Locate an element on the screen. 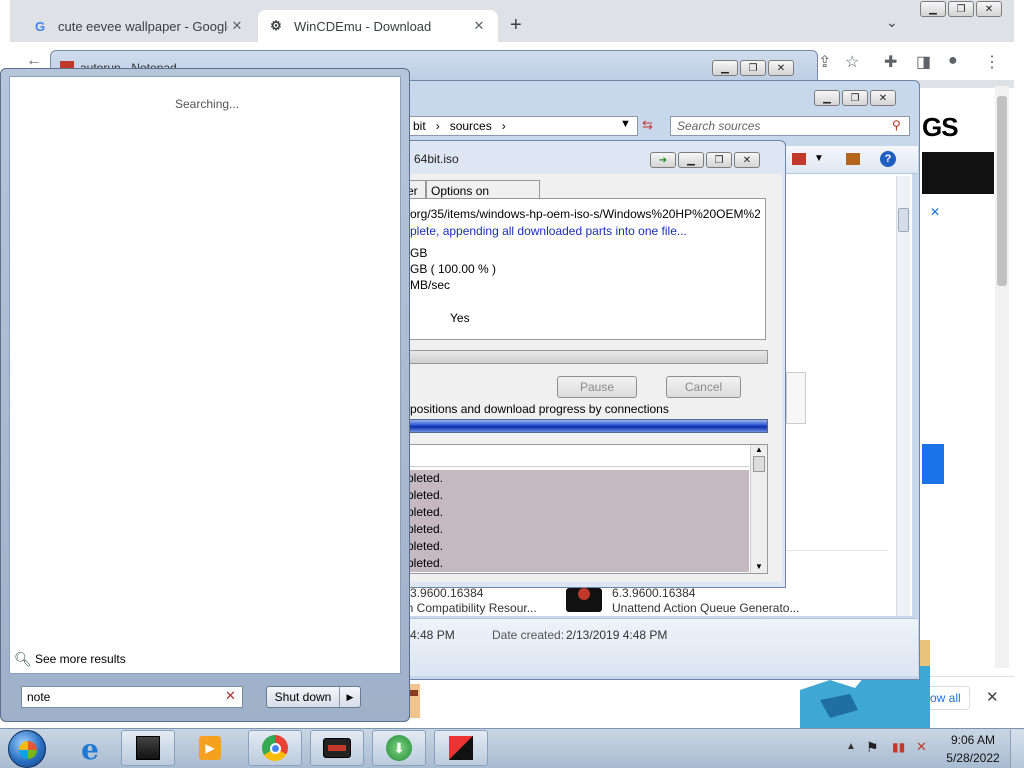  tab-google-search: G cute eevee wallpaper - Google S ✕ is located at coordinates (139, 26).